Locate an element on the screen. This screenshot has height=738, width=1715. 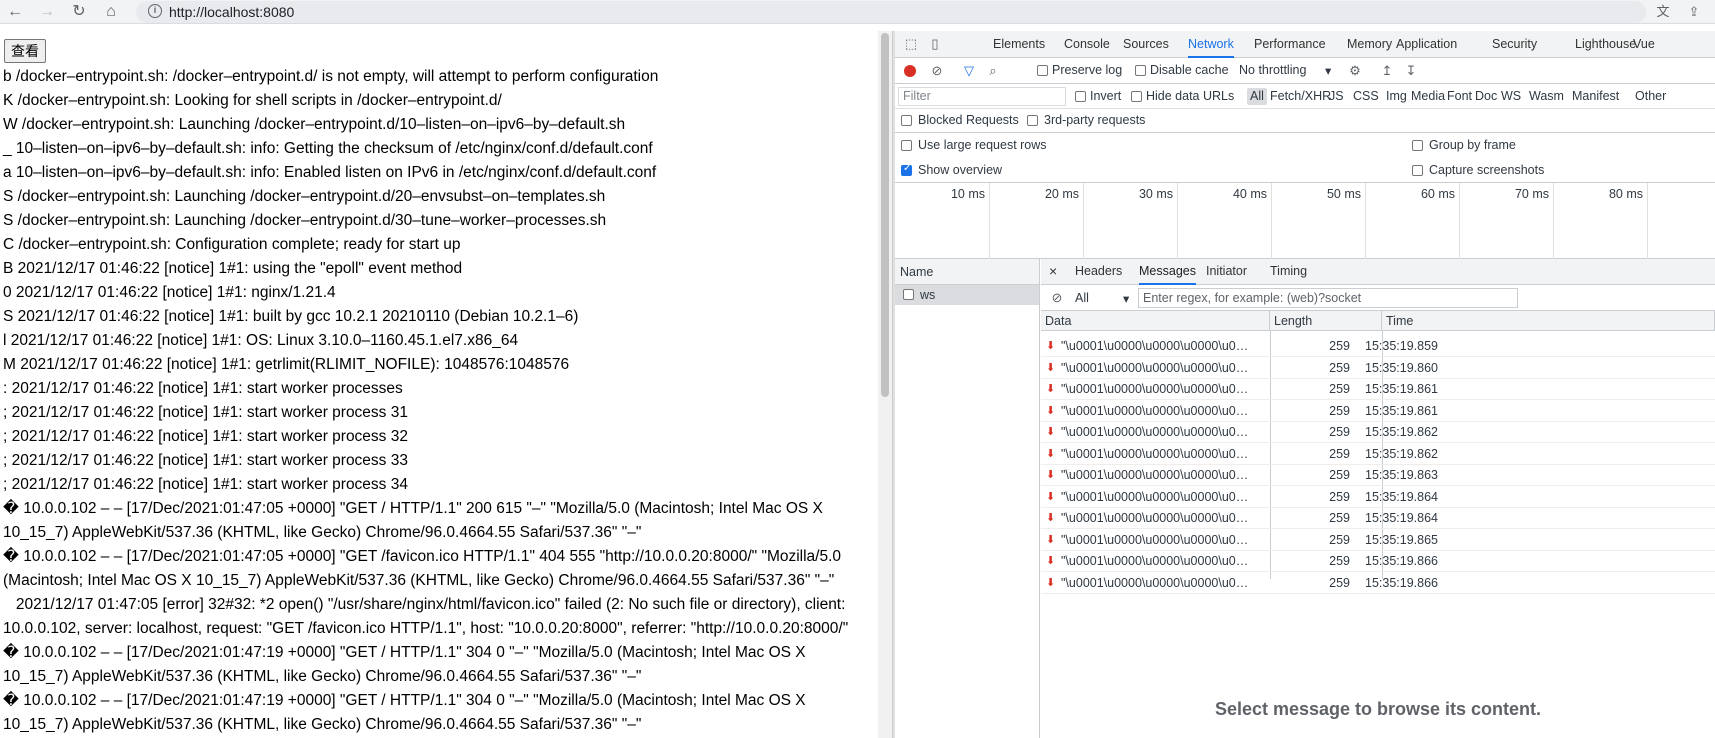
invert-checkbox is located at coordinates (1080, 96).